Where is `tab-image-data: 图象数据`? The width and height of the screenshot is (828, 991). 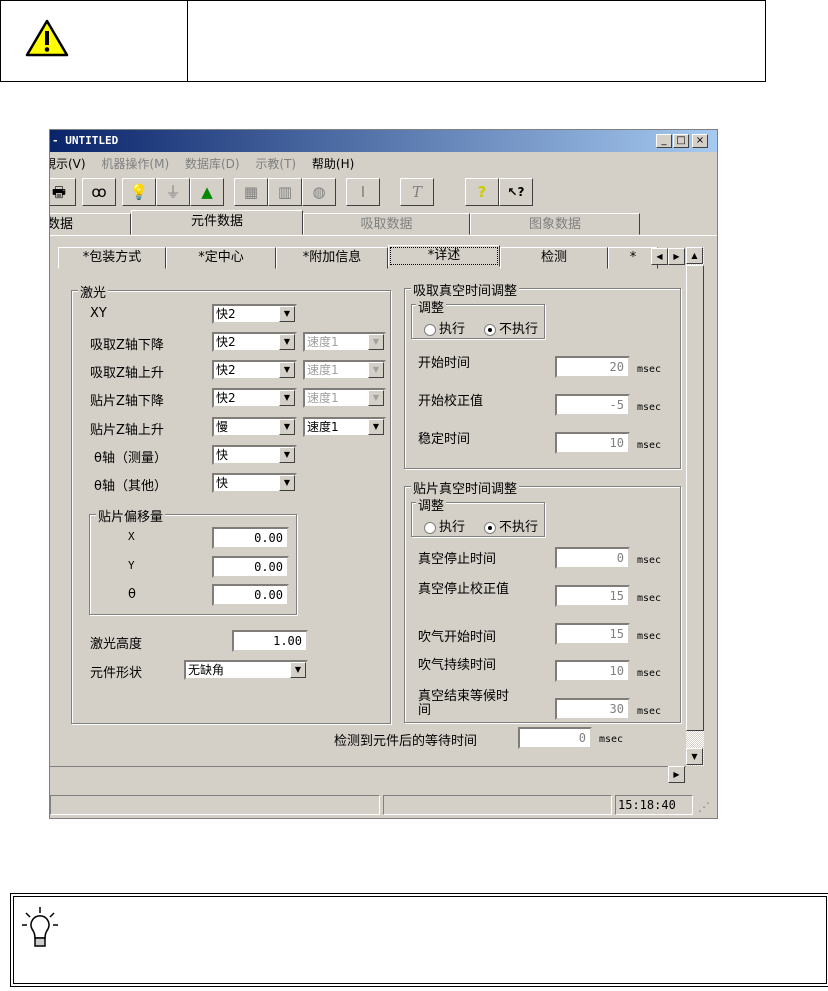
tab-image-data: 图象数据 is located at coordinates (555, 224).